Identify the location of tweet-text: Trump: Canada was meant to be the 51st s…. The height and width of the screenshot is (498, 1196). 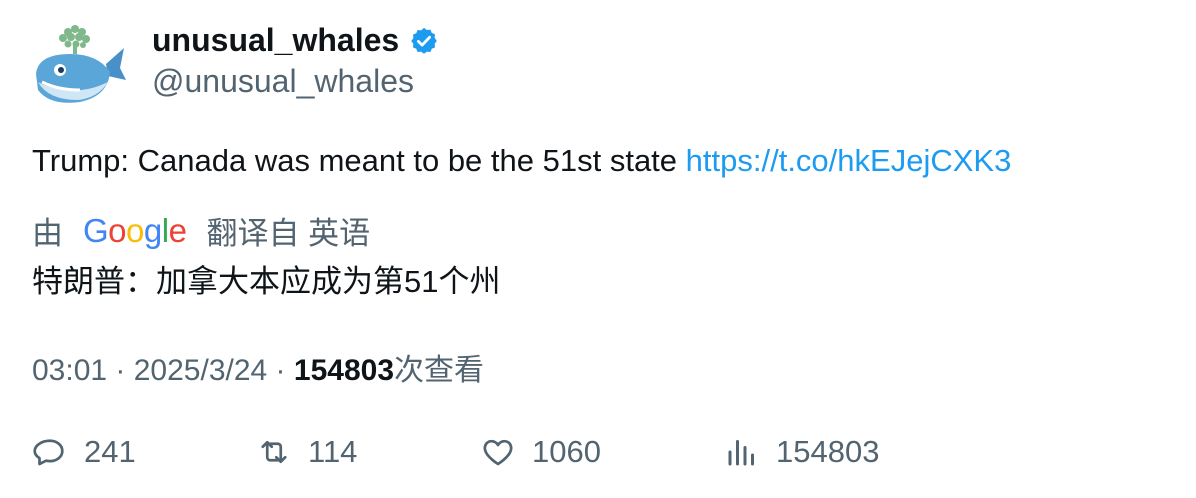
(521, 161).